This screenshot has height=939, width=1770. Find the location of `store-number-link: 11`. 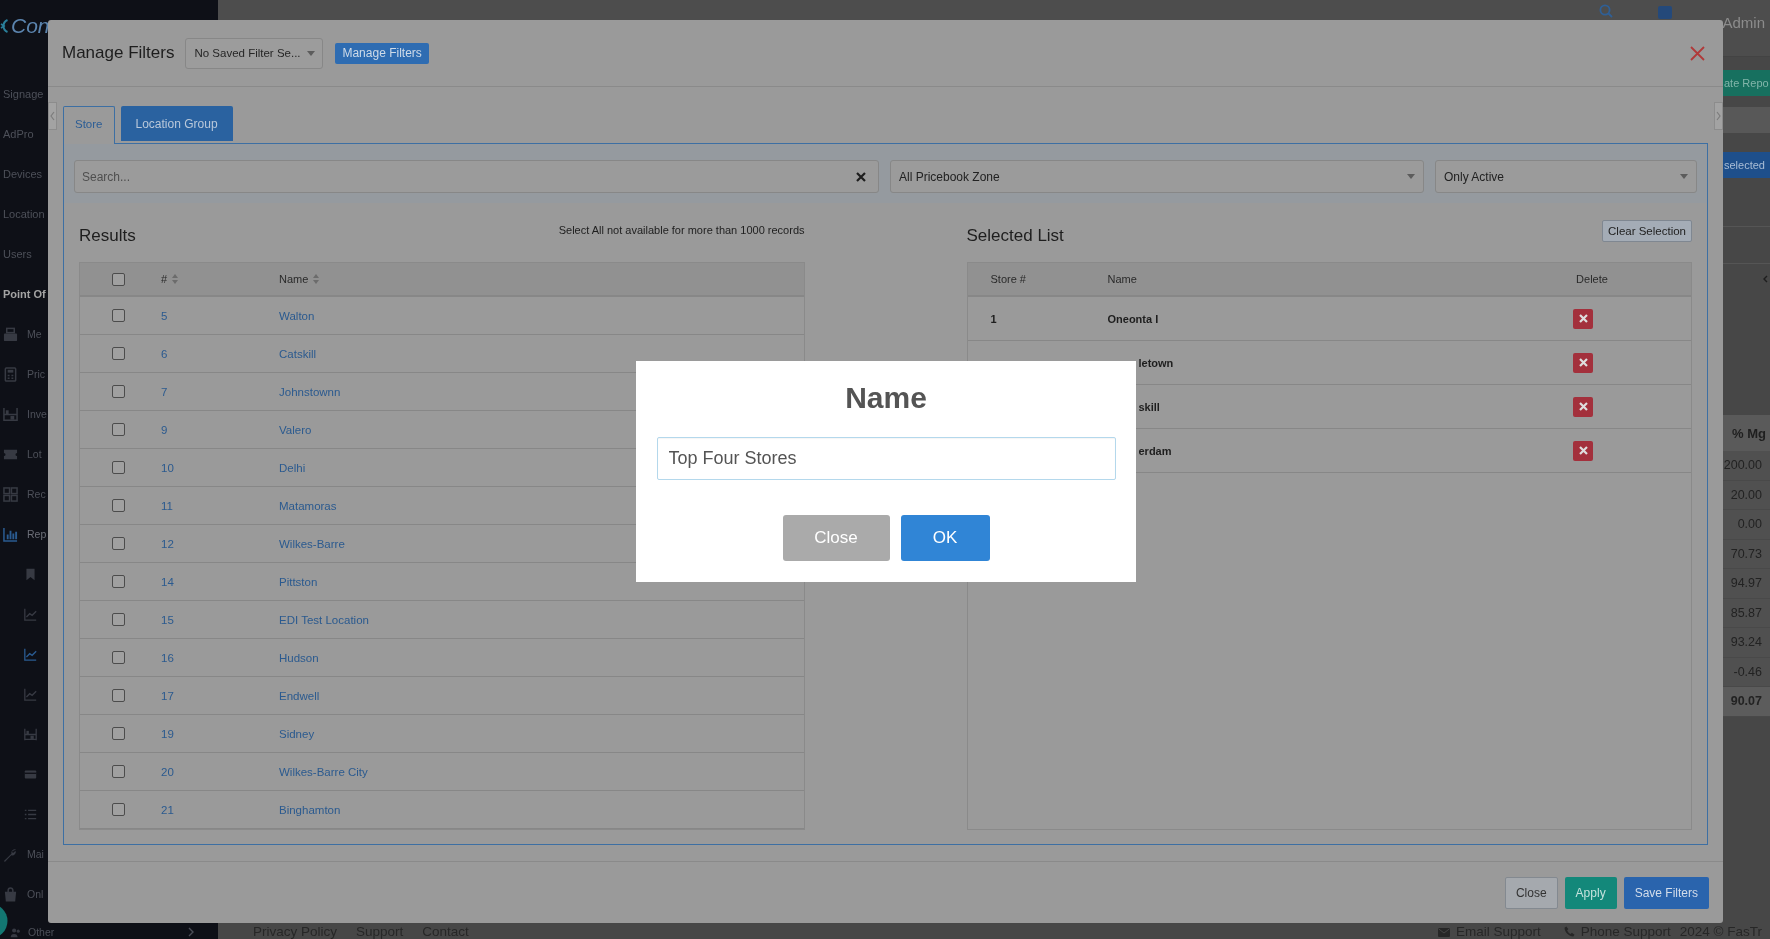

store-number-link: 11 is located at coordinates (167, 505).